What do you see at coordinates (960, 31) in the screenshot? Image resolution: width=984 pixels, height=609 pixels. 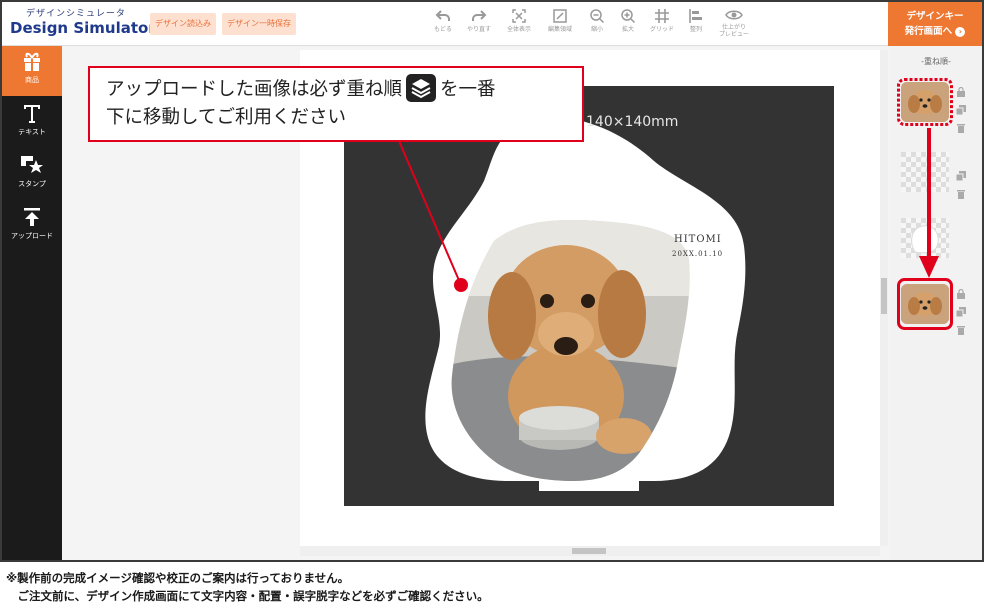 I see `chevron-right-icon: ›` at bounding box center [960, 31].